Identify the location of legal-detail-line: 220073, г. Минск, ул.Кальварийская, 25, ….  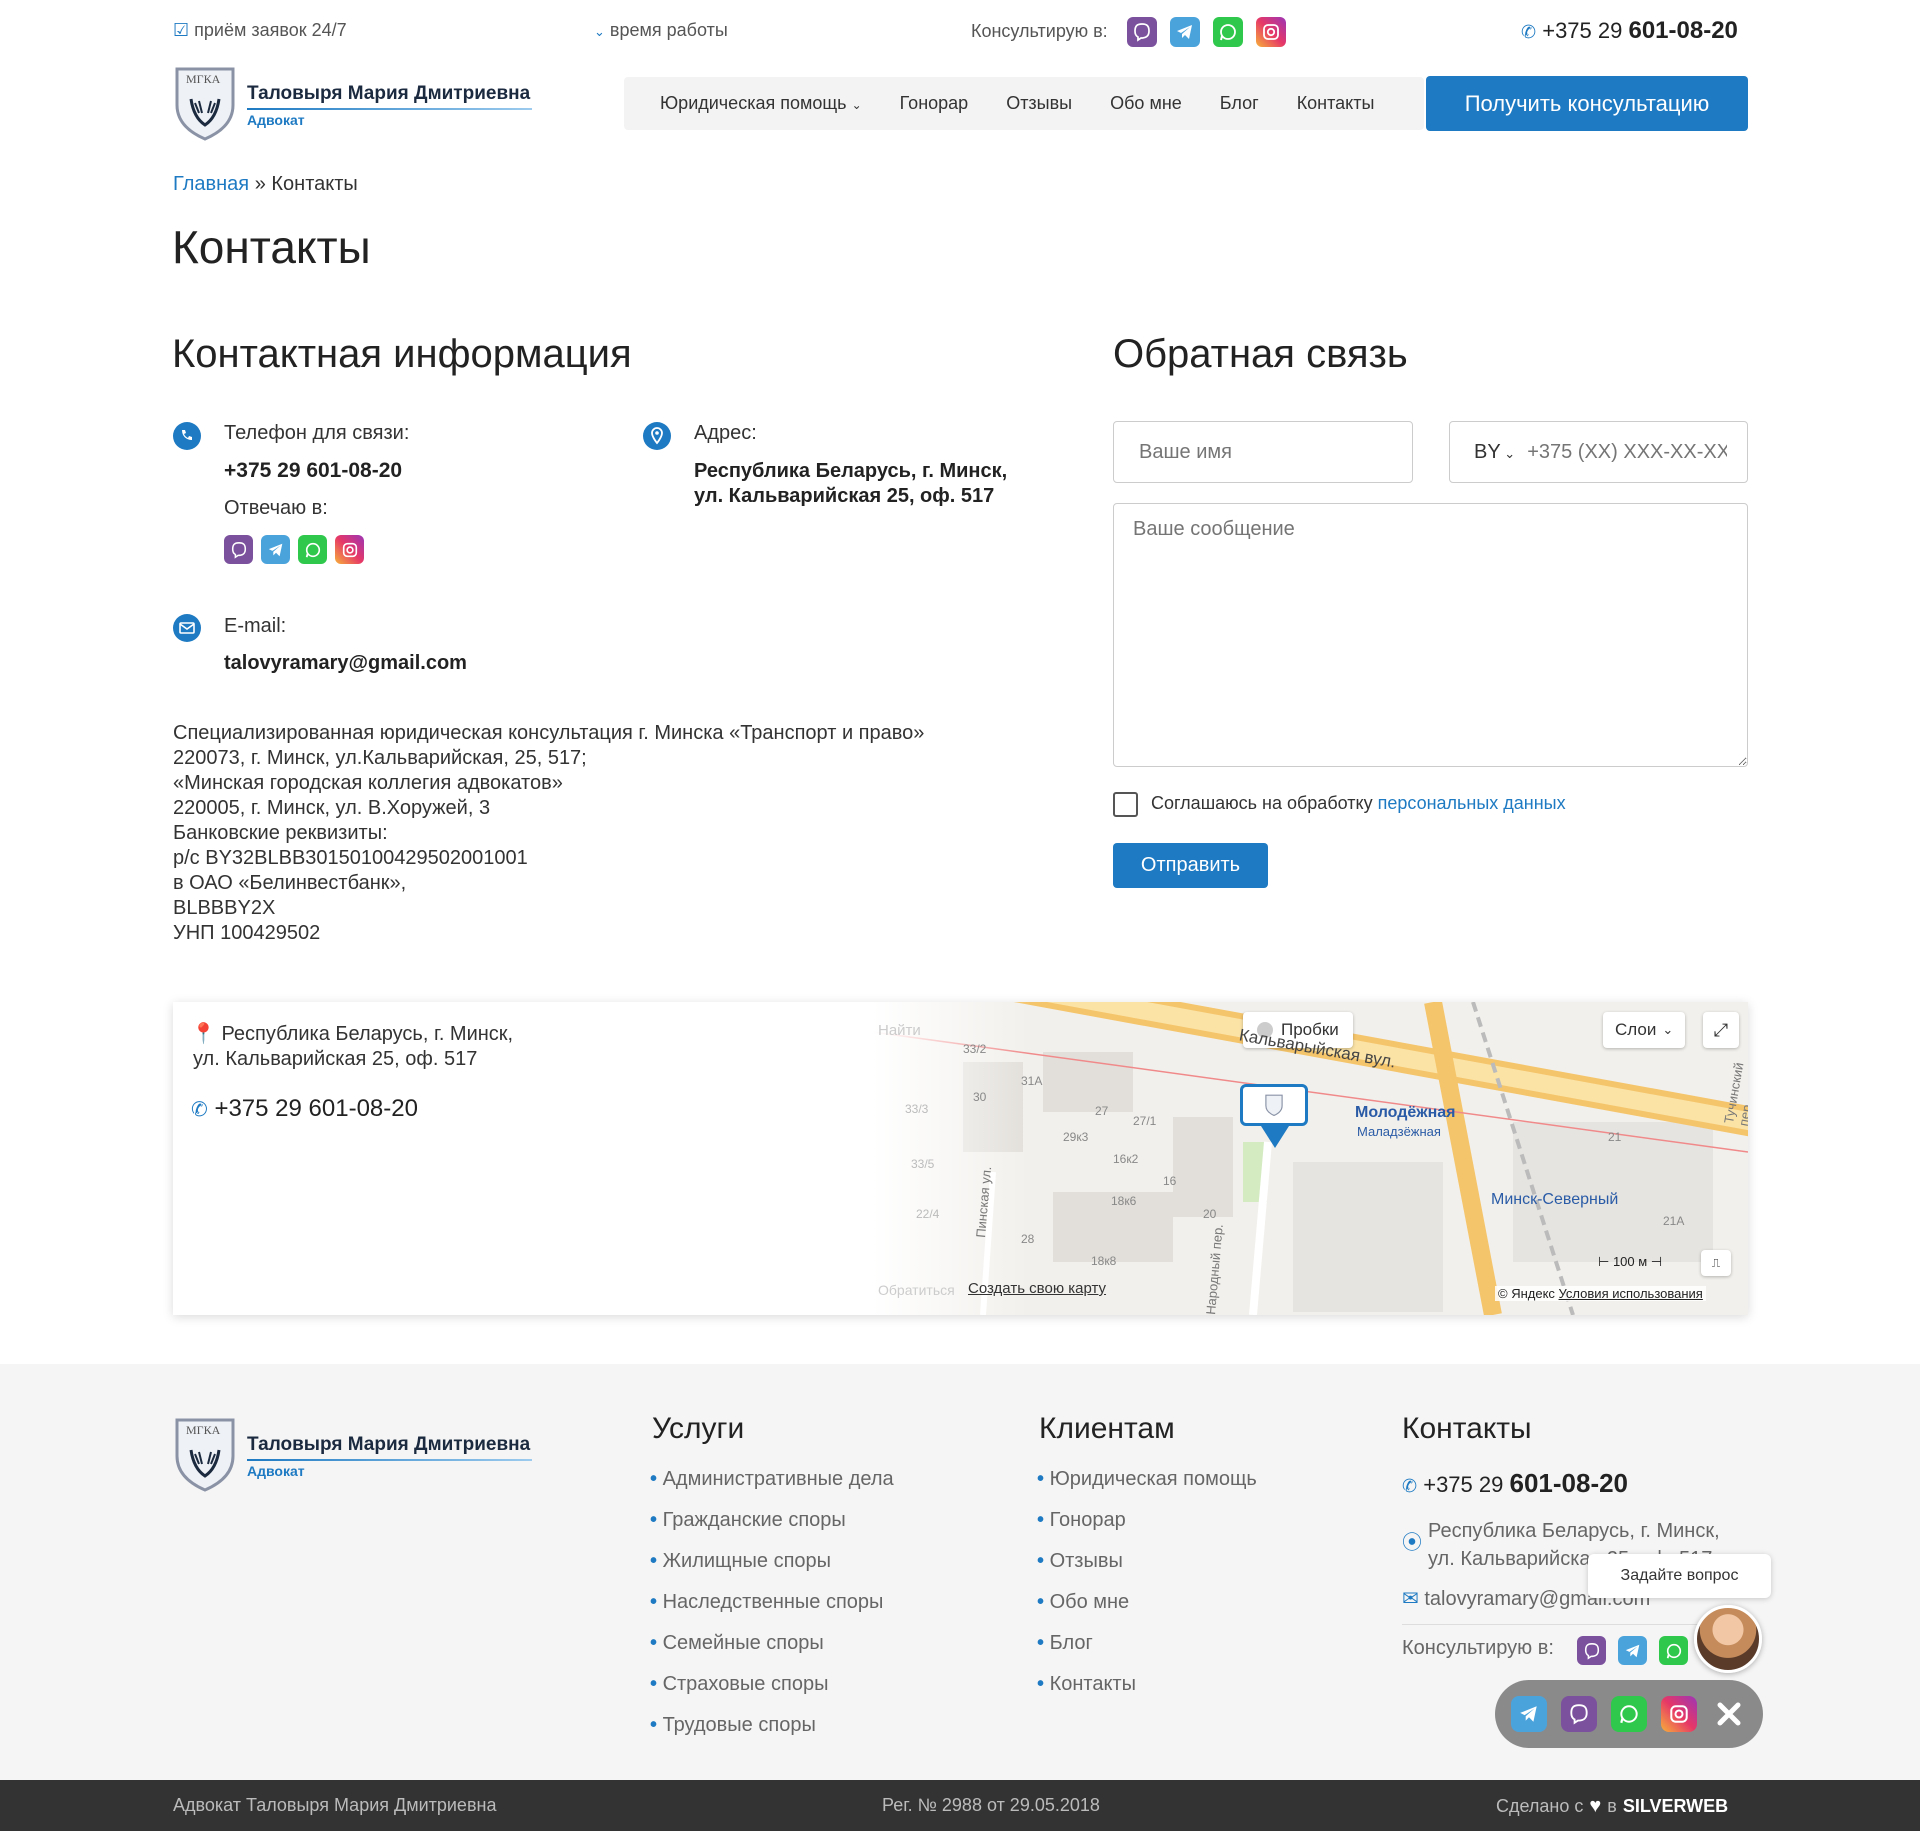
(380, 758).